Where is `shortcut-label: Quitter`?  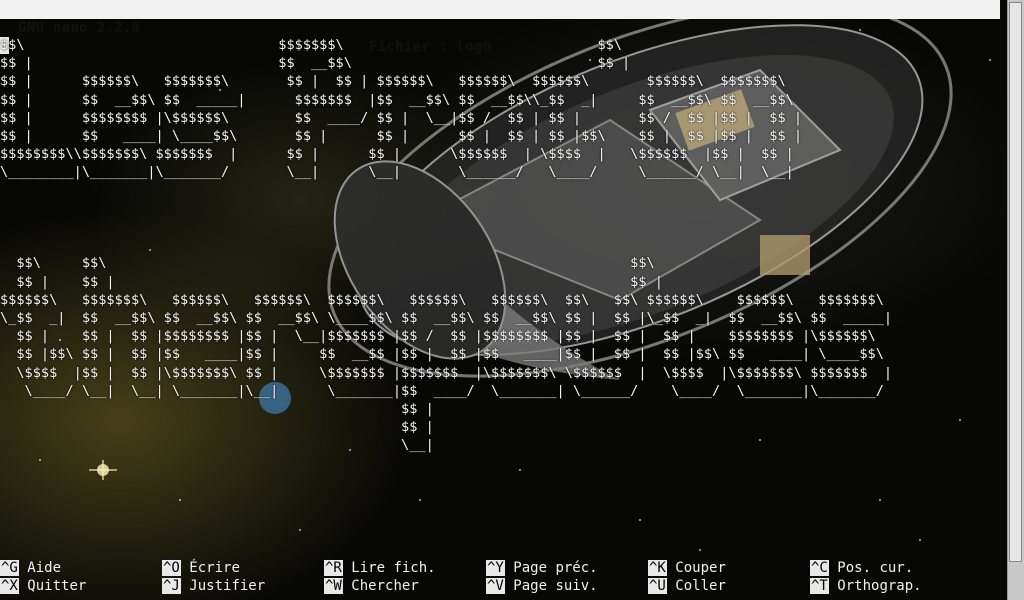
shortcut-label: Quitter is located at coordinates (57, 586).